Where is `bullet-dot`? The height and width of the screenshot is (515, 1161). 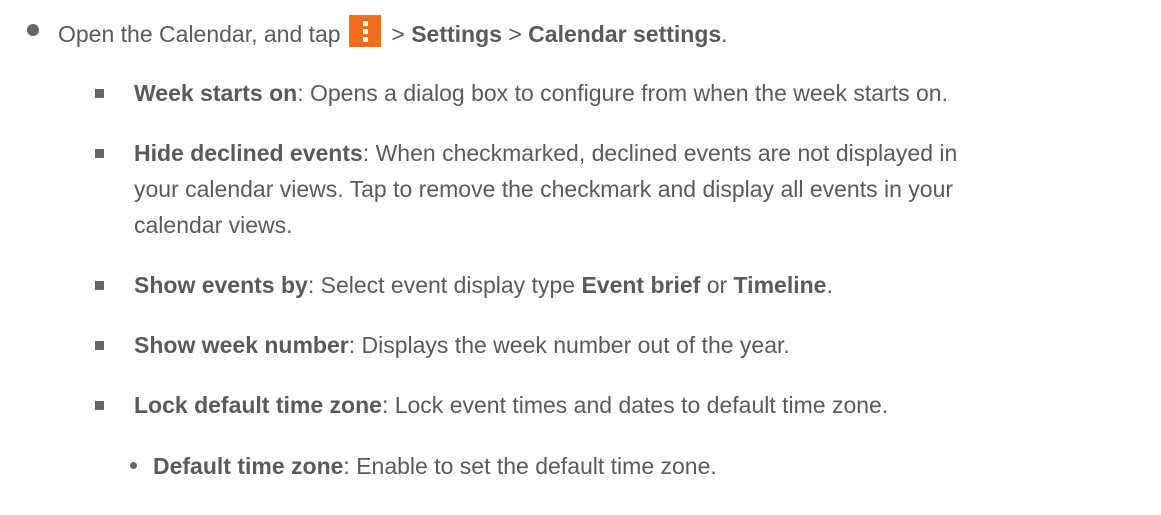 bullet-dot is located at coordinates (33, 30).